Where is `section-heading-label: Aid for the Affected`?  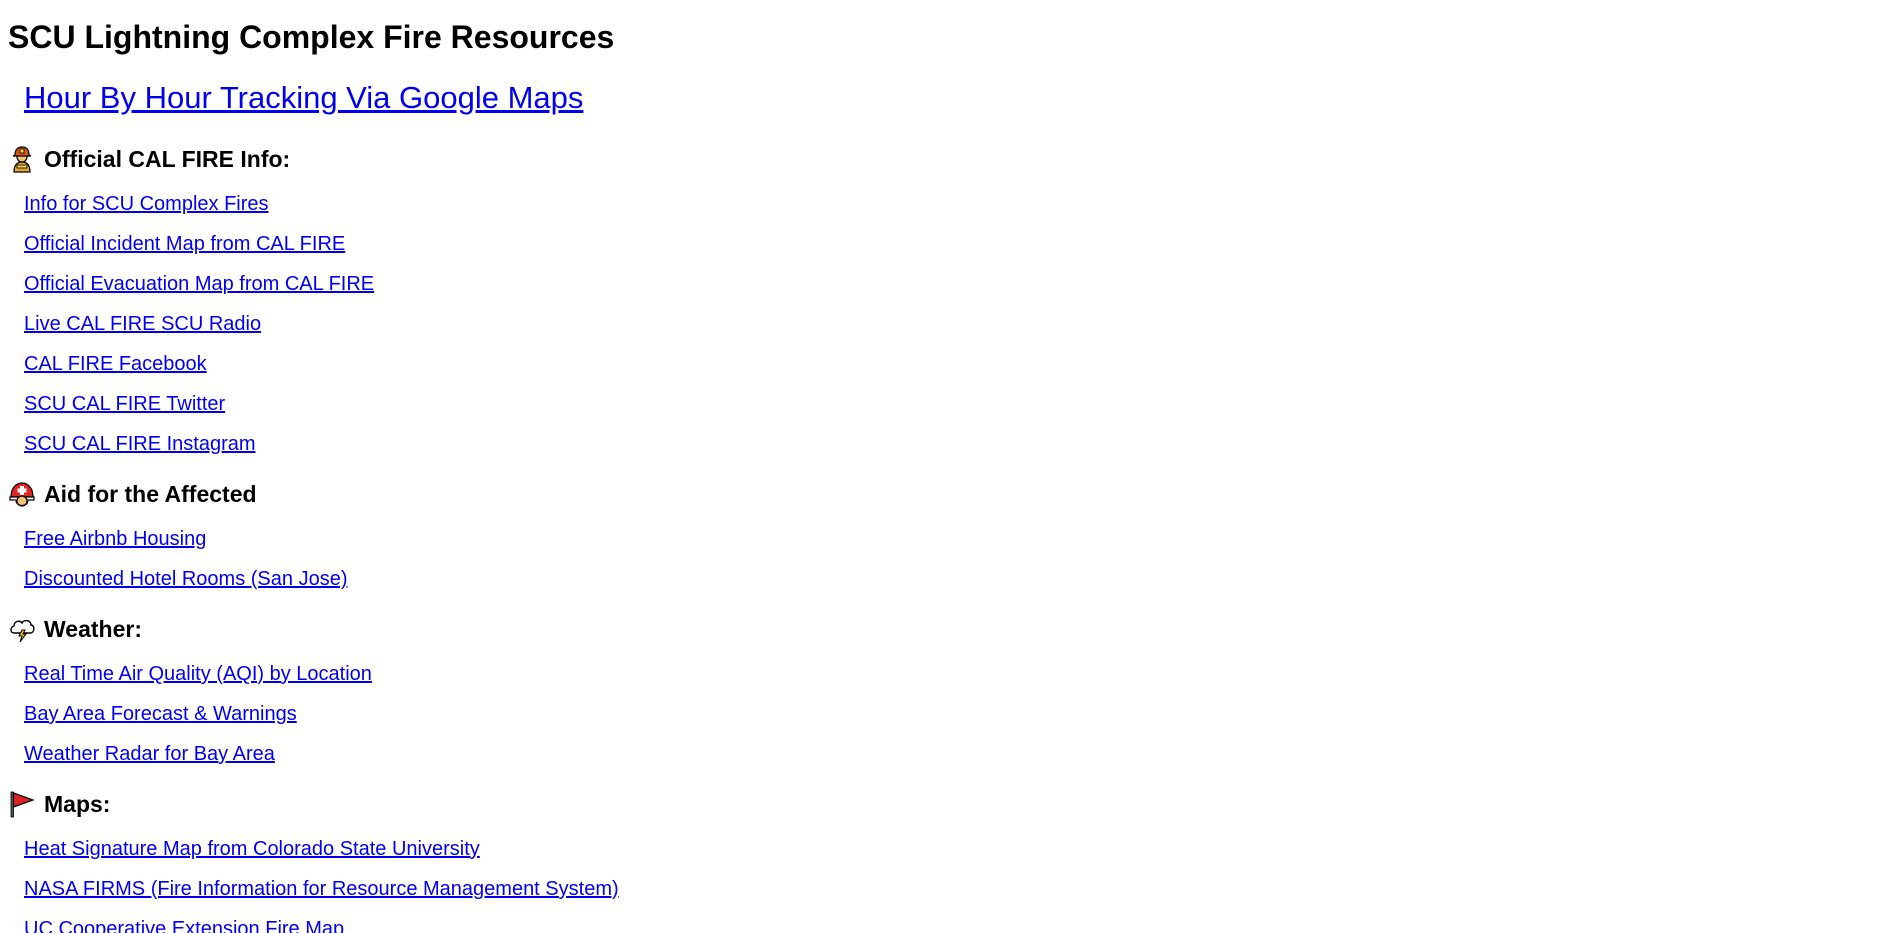
section-heading-label: Aid for the Affected is located at coordinates (150, 494).